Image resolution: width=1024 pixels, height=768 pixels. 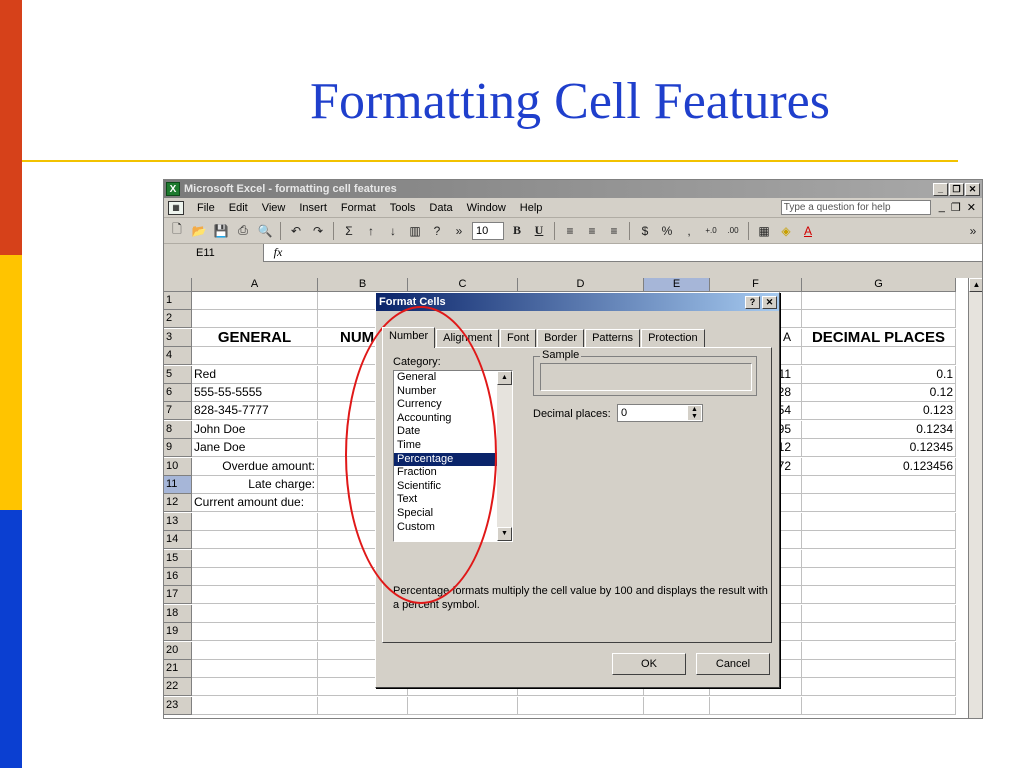 What do you see at coordinates (733, 664) in the screenshot?
I see `cancel-button: Cancel` at bounding box center [733, 664].